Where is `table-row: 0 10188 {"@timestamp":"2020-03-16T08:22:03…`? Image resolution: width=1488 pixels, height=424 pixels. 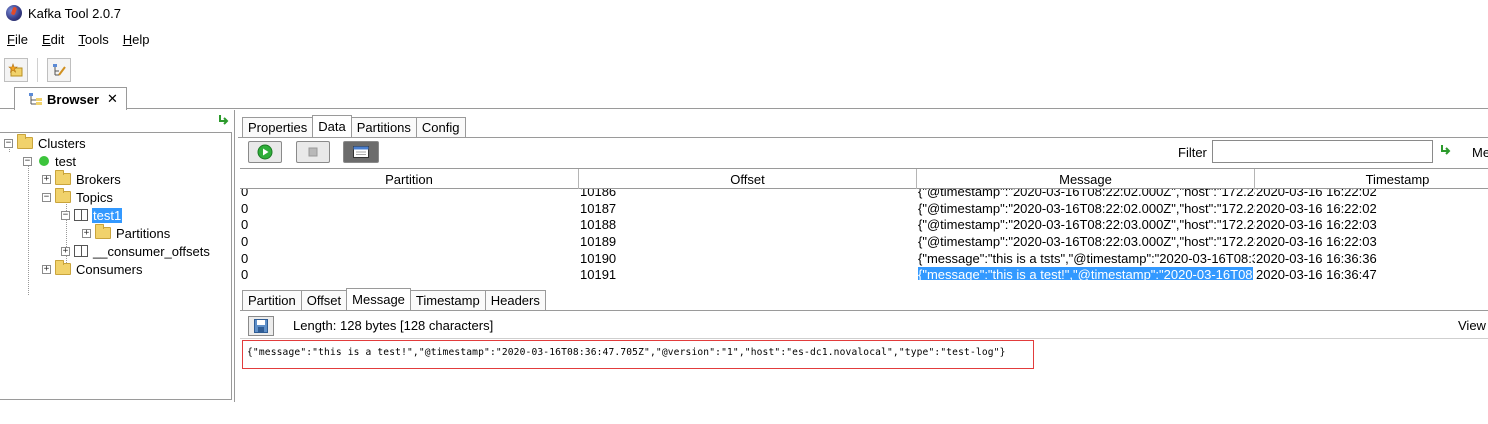
table-row: 0 10188 {"@timestamp":"2020-03-16T08:22:03… is located at coordinates (864, 224).